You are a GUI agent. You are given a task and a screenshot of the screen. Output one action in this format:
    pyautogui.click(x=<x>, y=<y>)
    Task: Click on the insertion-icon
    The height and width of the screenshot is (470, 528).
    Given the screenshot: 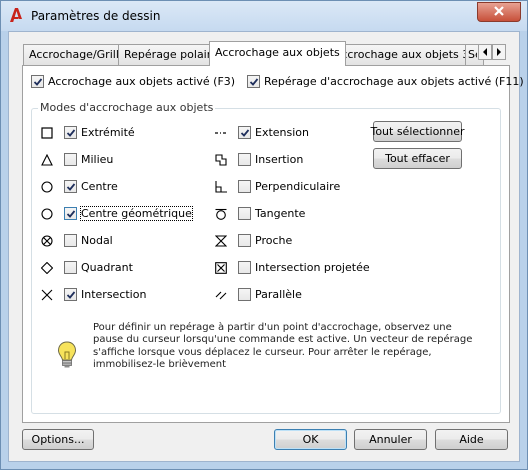 What is the action you would take?
    pyautogui.click(x=221, y=160)
    